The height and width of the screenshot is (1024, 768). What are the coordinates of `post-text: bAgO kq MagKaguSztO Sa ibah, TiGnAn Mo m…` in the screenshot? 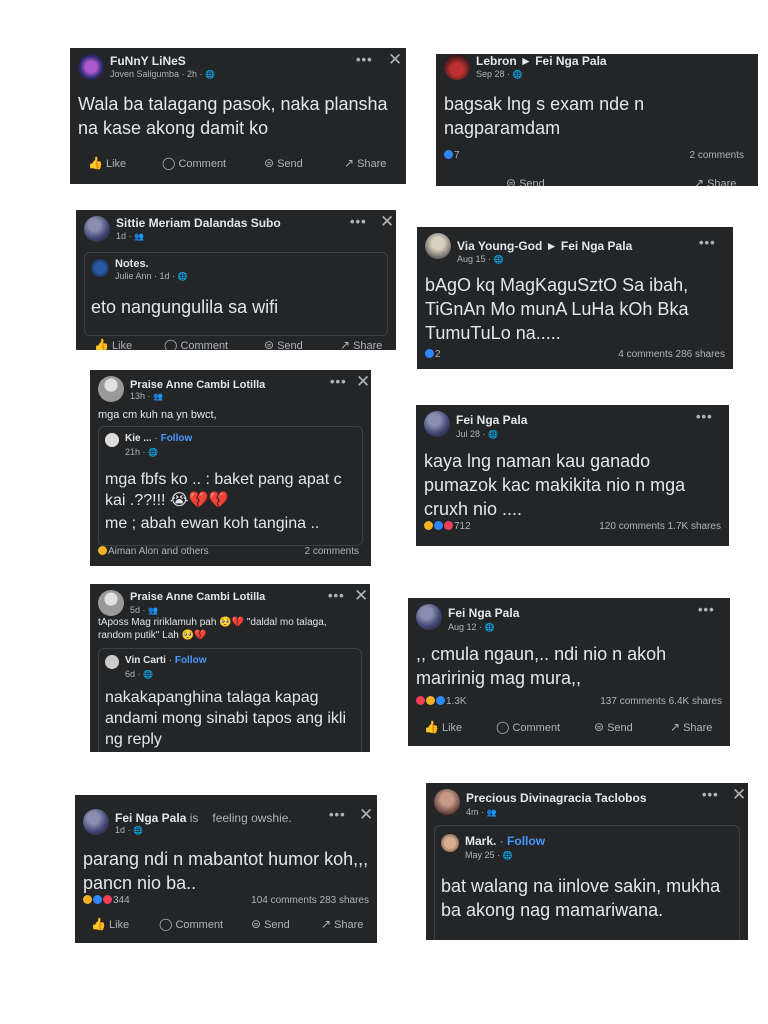 It's located at (557, 309).